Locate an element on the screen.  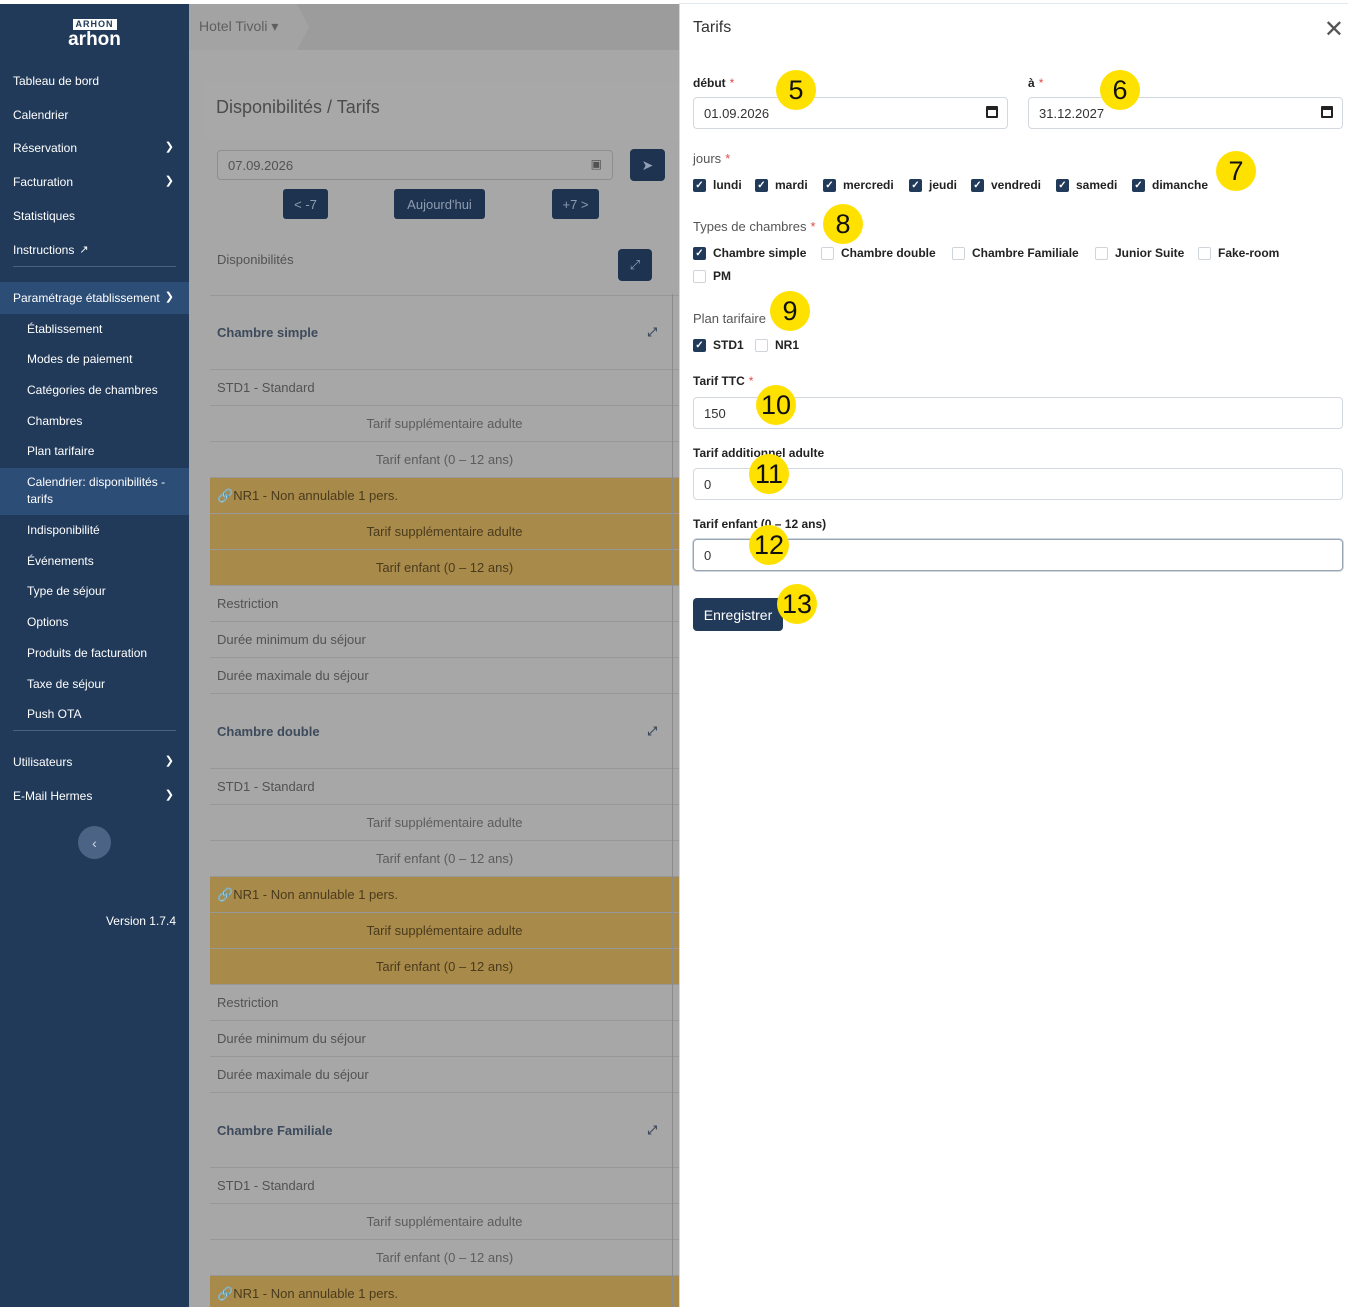
room-row: Chambre double ⤢ is located at coordinates (444, 730).